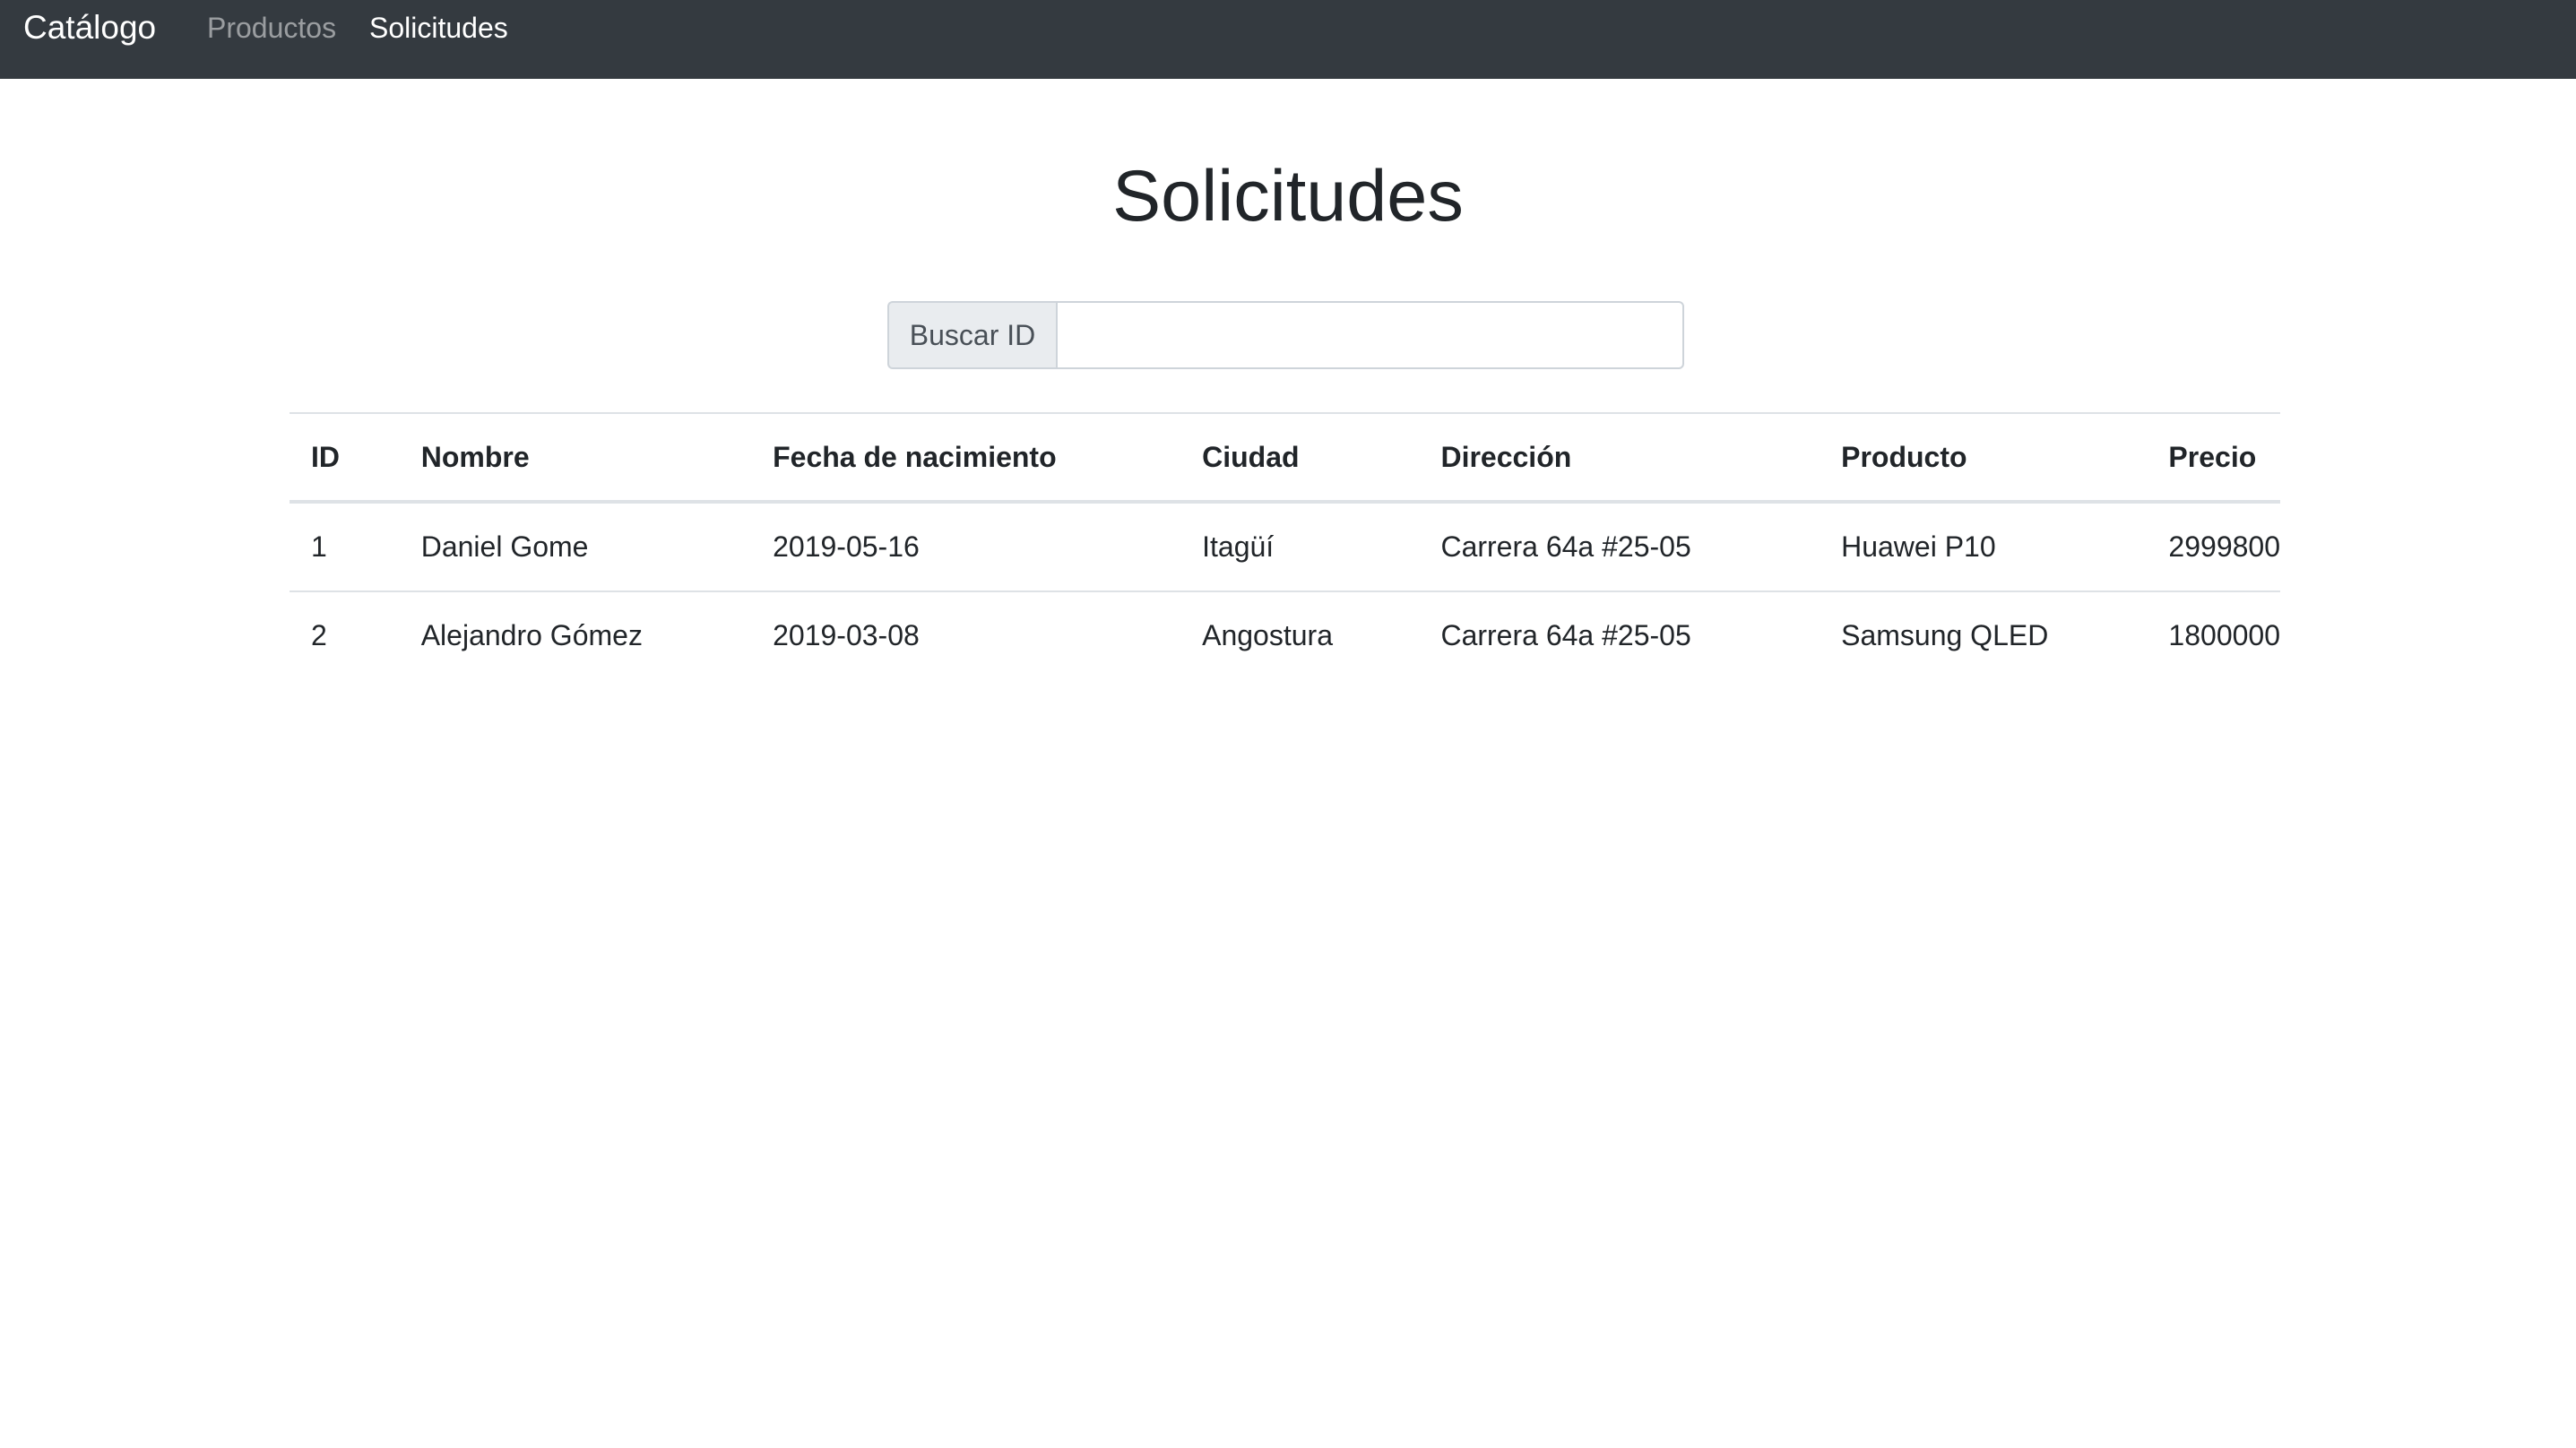 This screenshot has width=2576, height=1448. Describe the element at coordinates (971, 335) in the screenshot. I see `search-id-label: Buscar ID` at that location.